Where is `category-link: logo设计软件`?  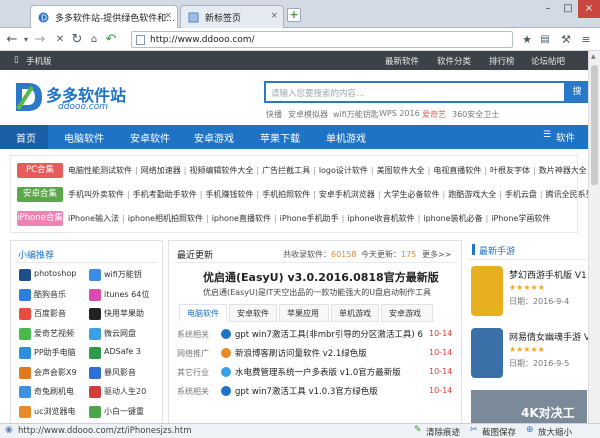
category-link: logo设计软件 is located at coordinates (343, 170).